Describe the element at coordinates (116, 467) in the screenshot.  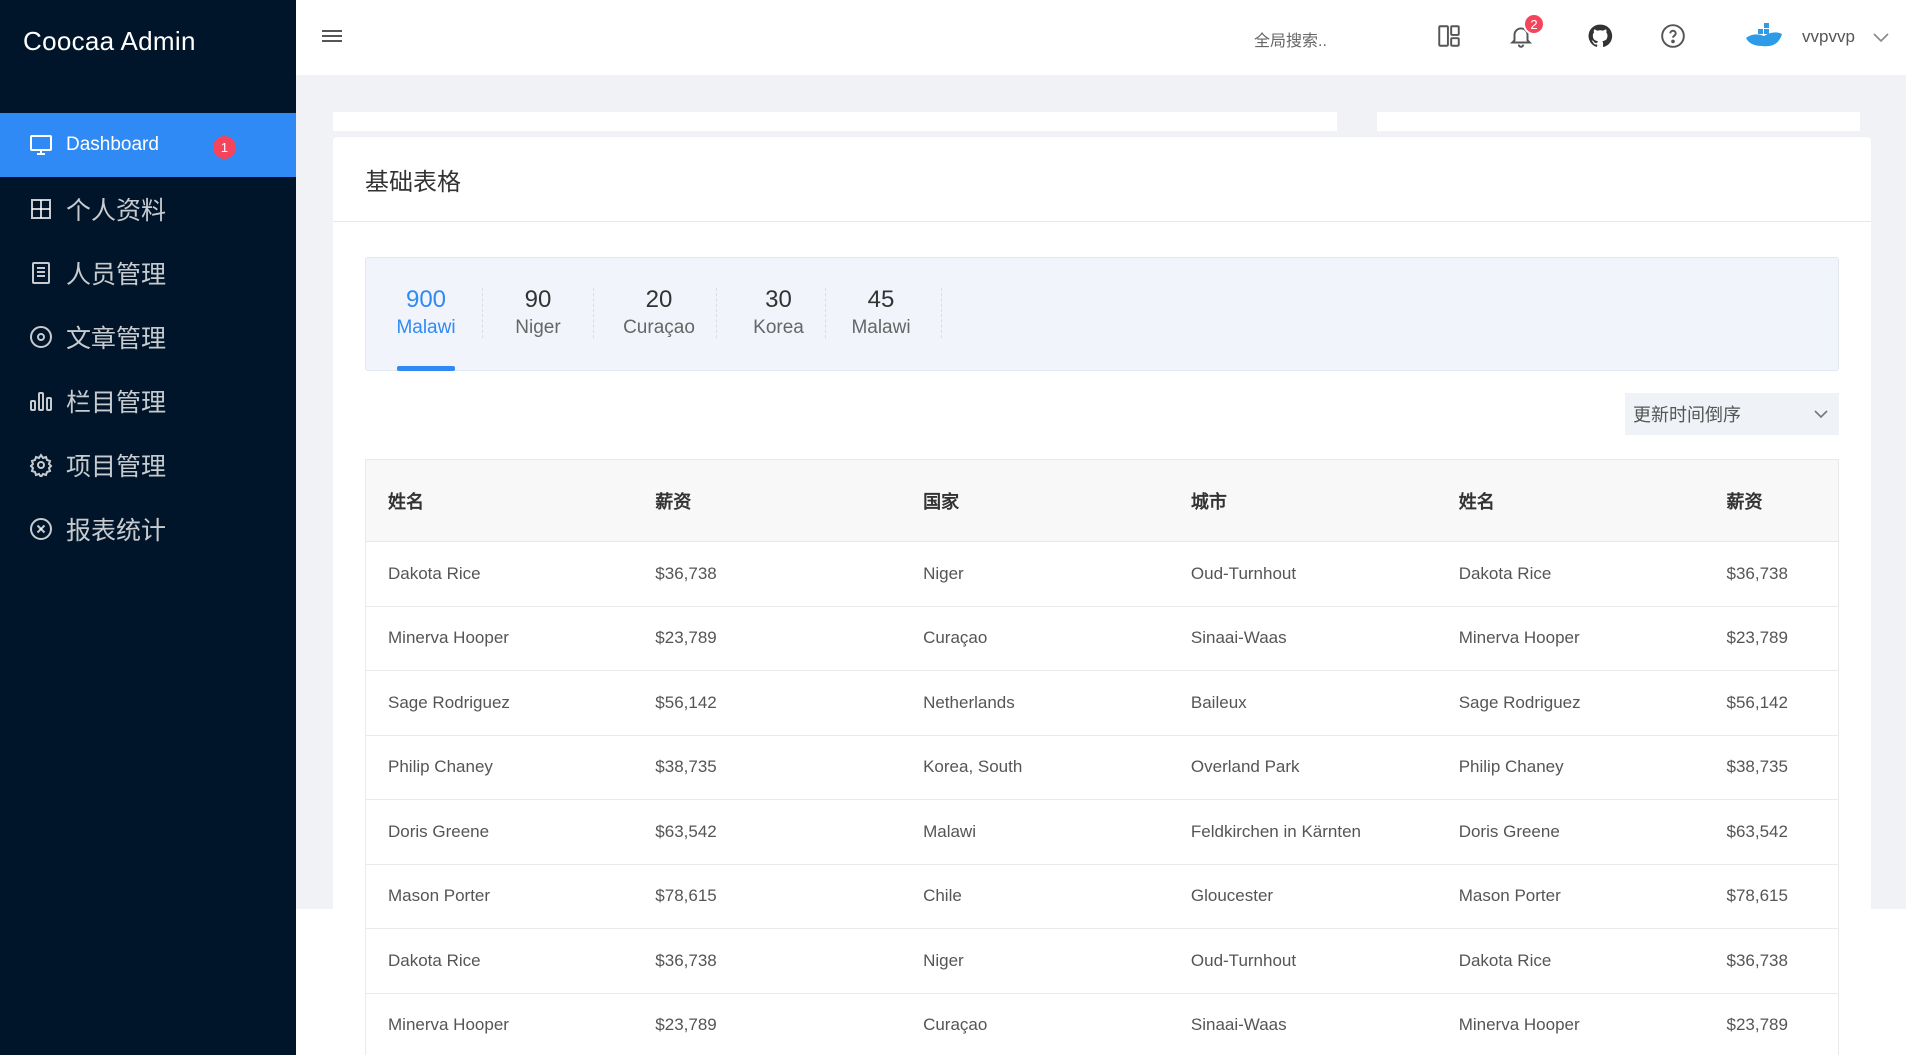
I see `sidebar-item-label: 项目管理` at that location.